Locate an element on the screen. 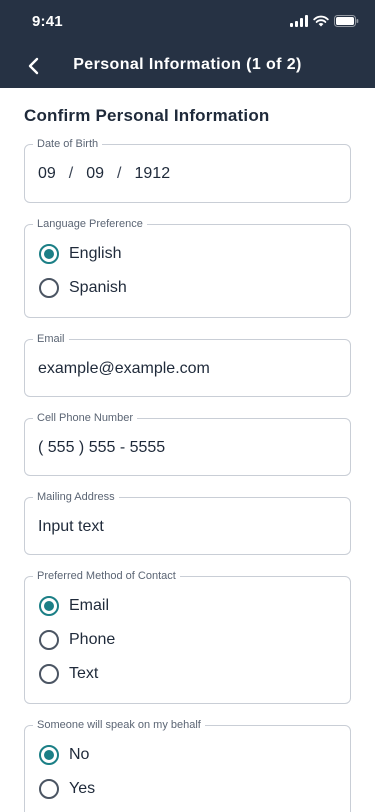 Image resolution: width=375 pixels, height=812 pixels. signal-icon is located at coordinates (299, 21).